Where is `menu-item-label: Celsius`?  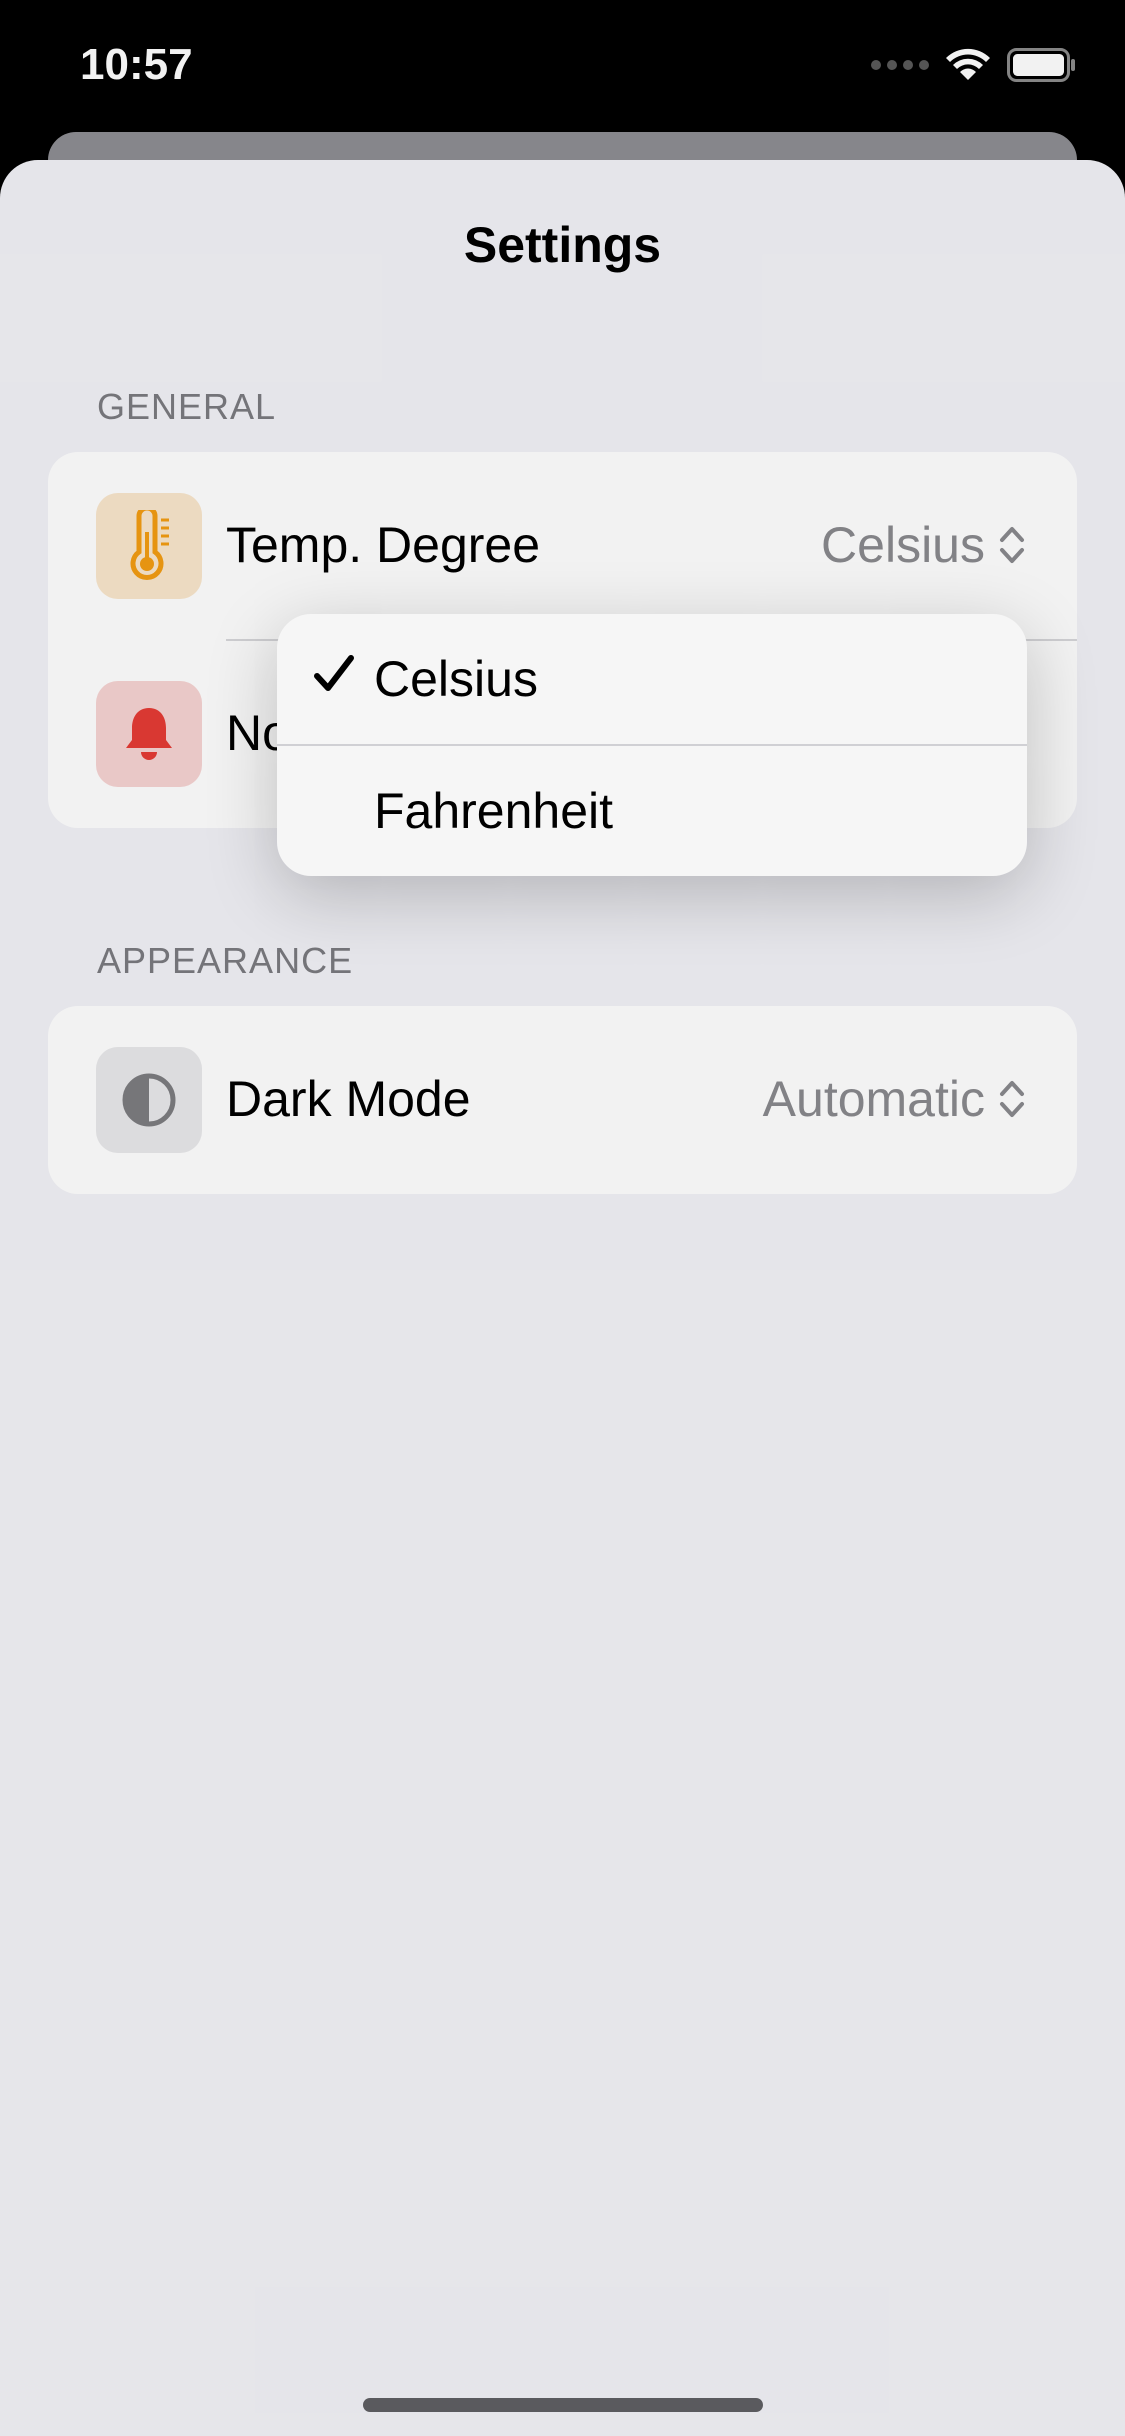 menu-item-label: Celsius is located at coordinates (456, 679).